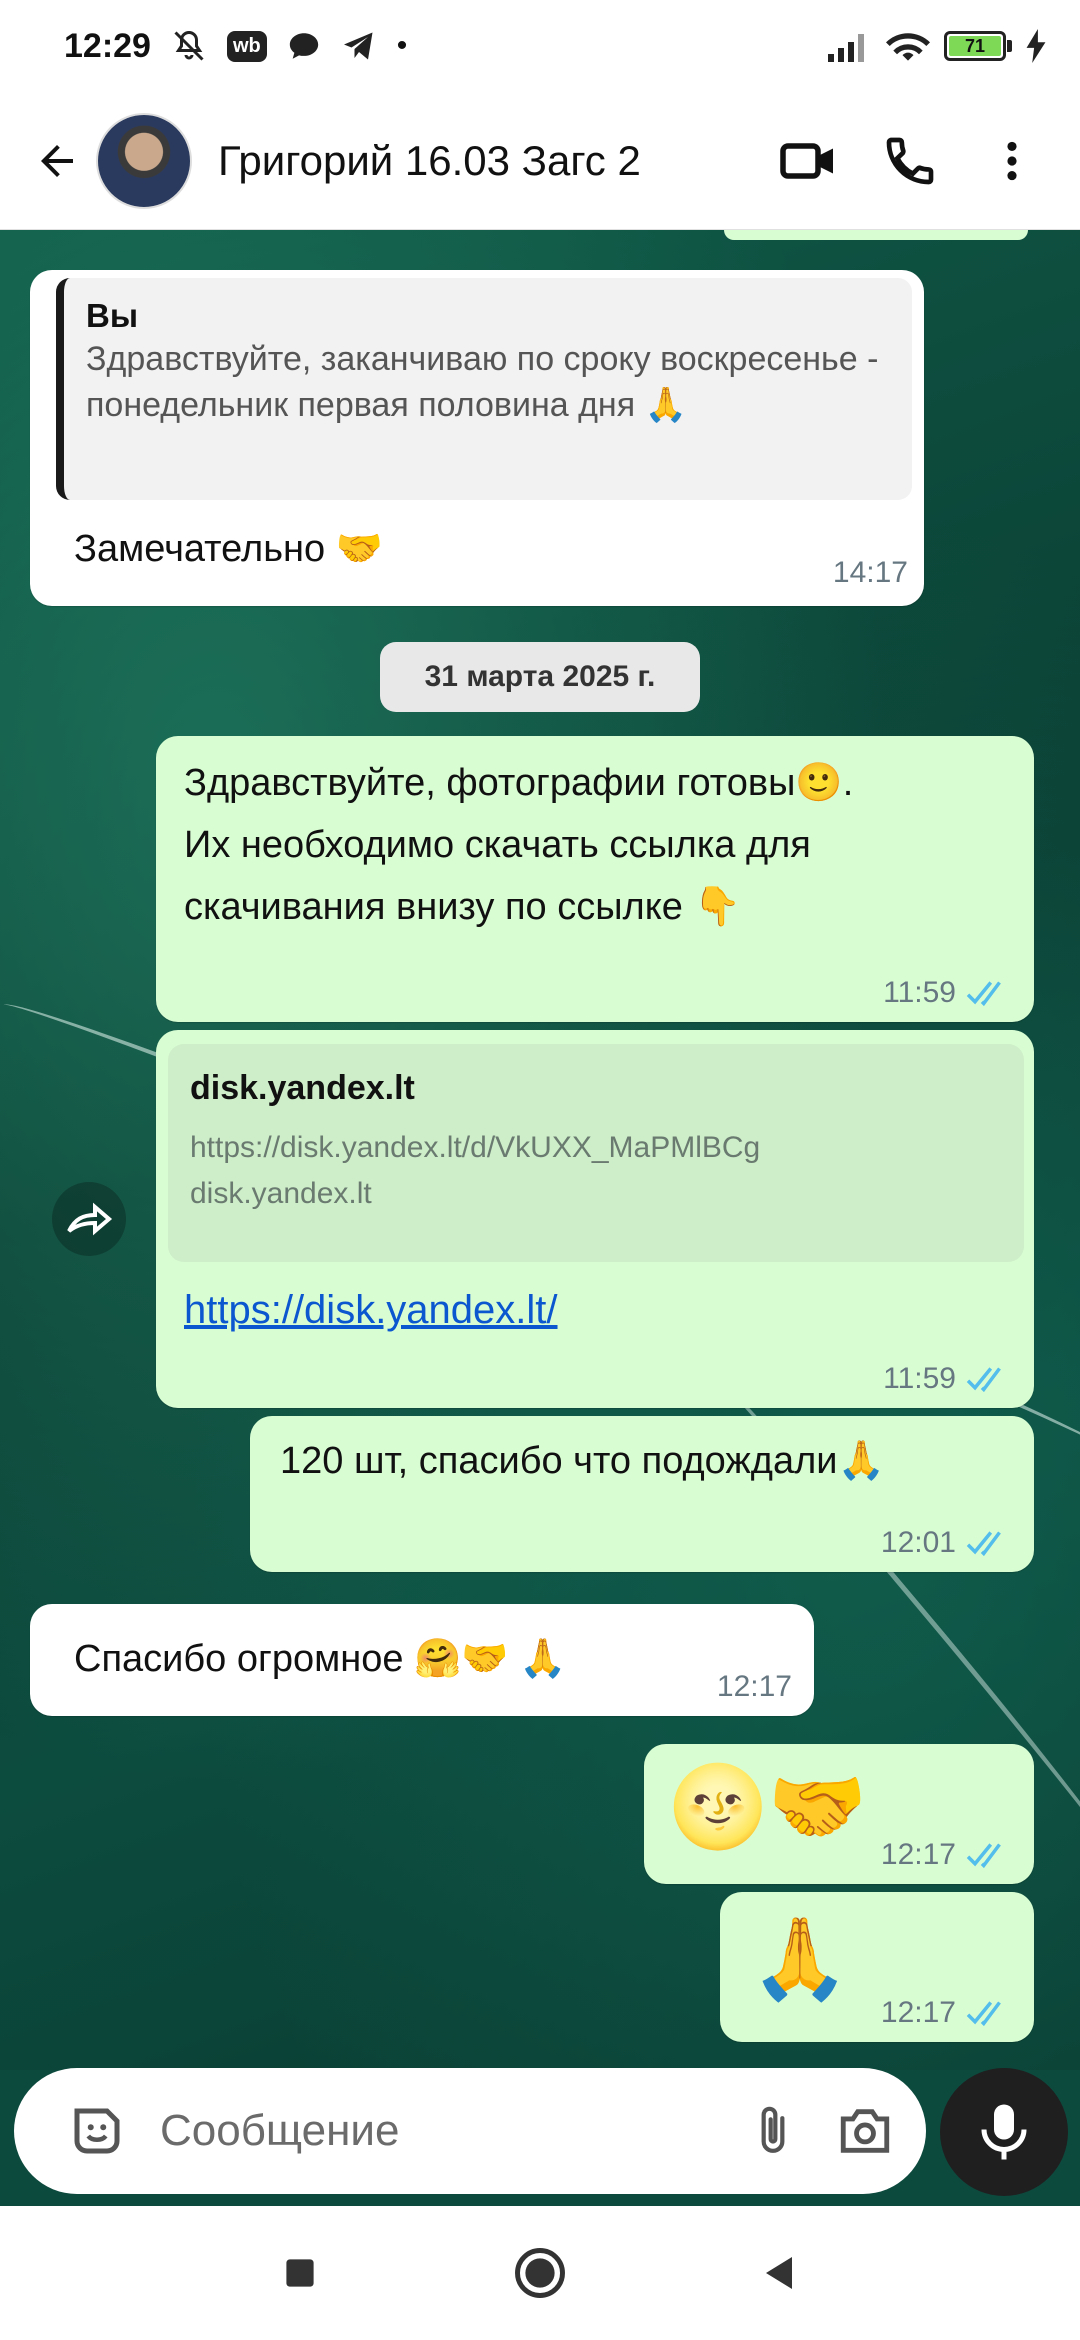  What do you see at coordinates (228, 549) in the screenshot?
I see `message-text: Замечательно 🤝` at bounding box center [228, 549].